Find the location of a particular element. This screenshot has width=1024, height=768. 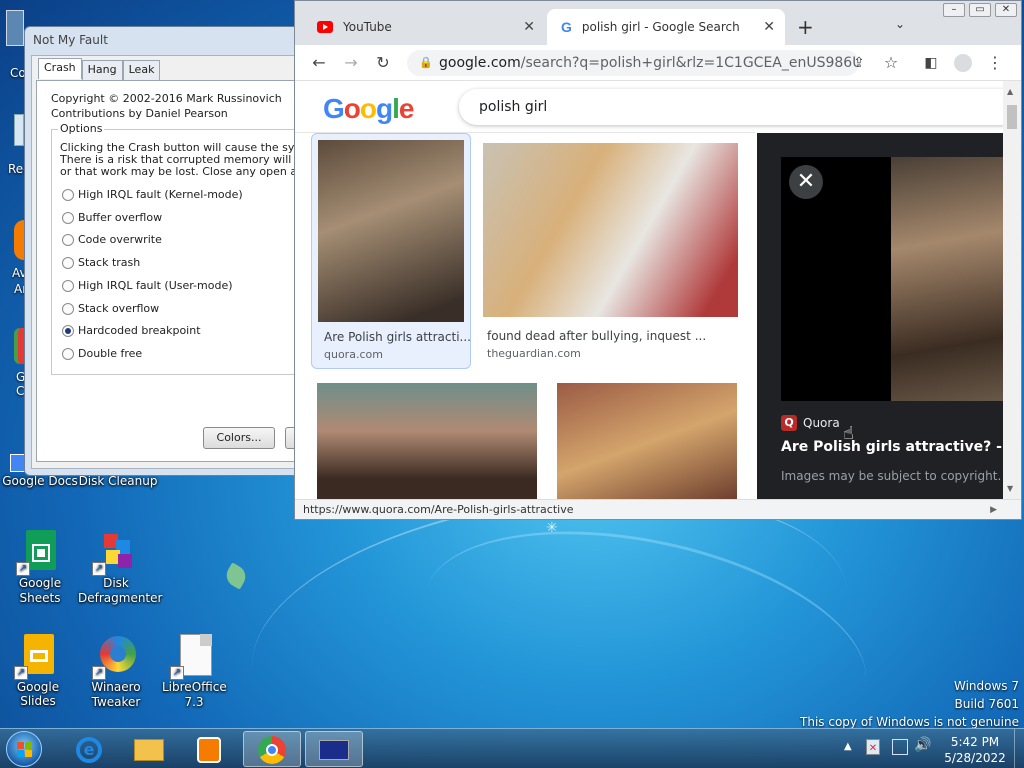

image-result-selected: Are Polish girls attracti... quora.com is located at coordinates (391, 251).